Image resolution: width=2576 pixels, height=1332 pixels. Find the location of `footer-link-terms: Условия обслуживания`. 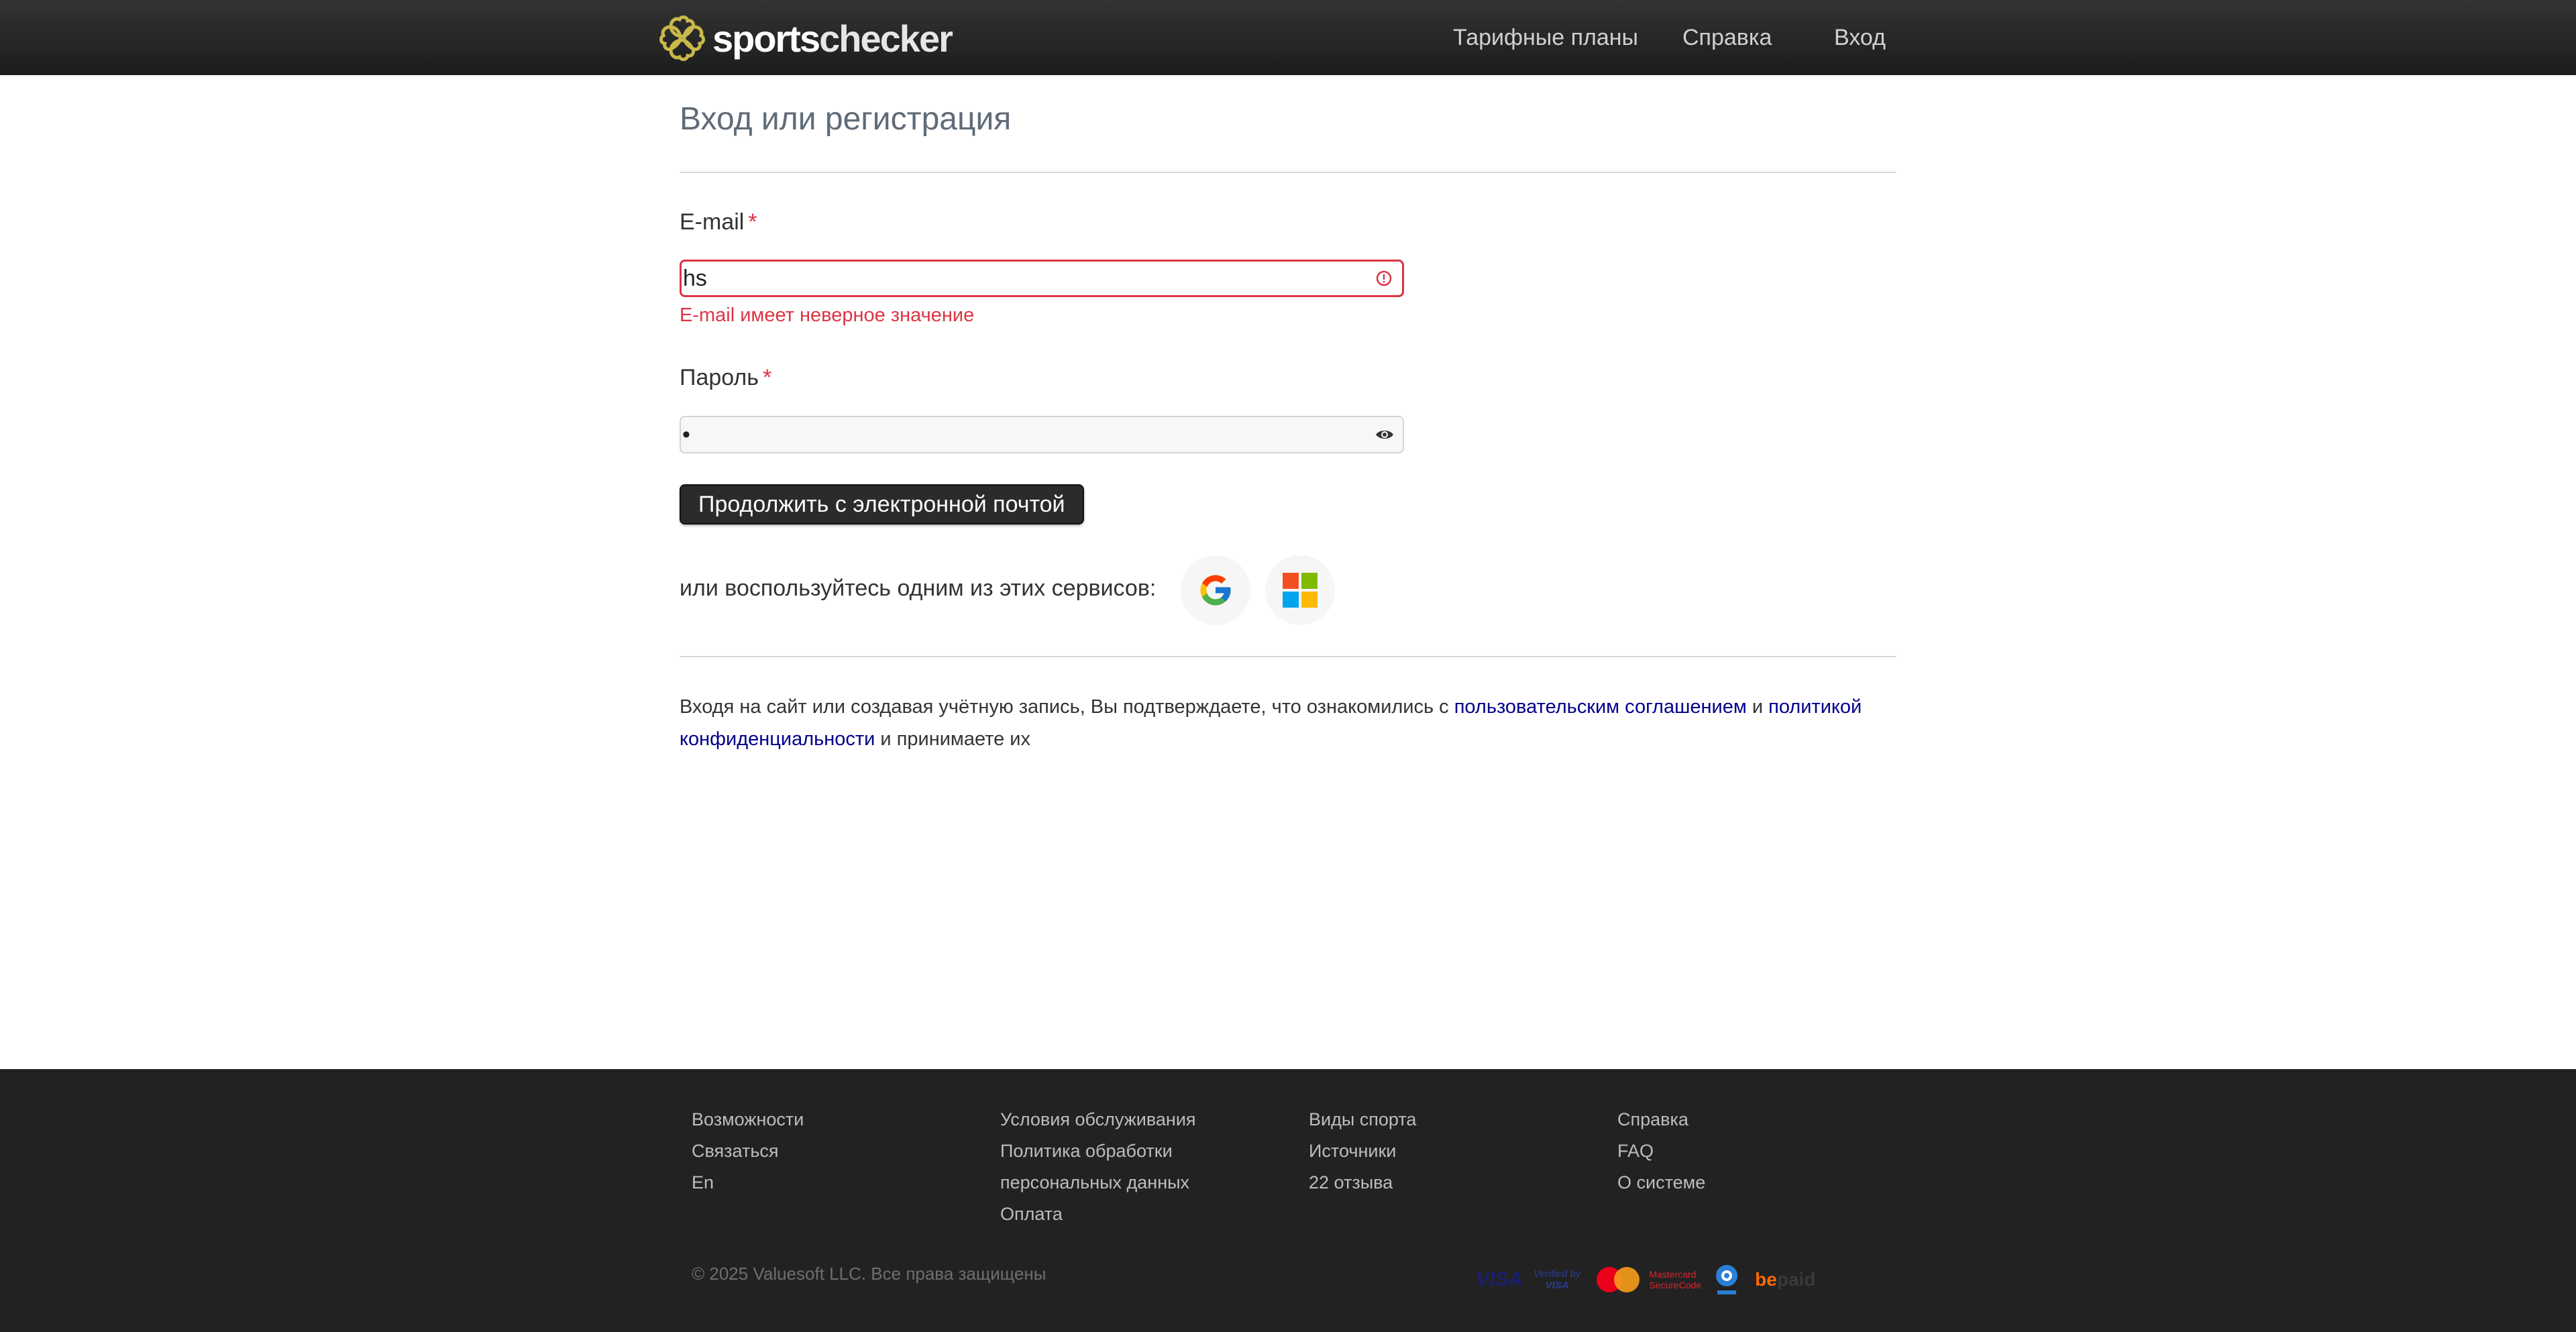

footer-link-terms: Условия обслуживания is located at coordinates (1098, 1119).